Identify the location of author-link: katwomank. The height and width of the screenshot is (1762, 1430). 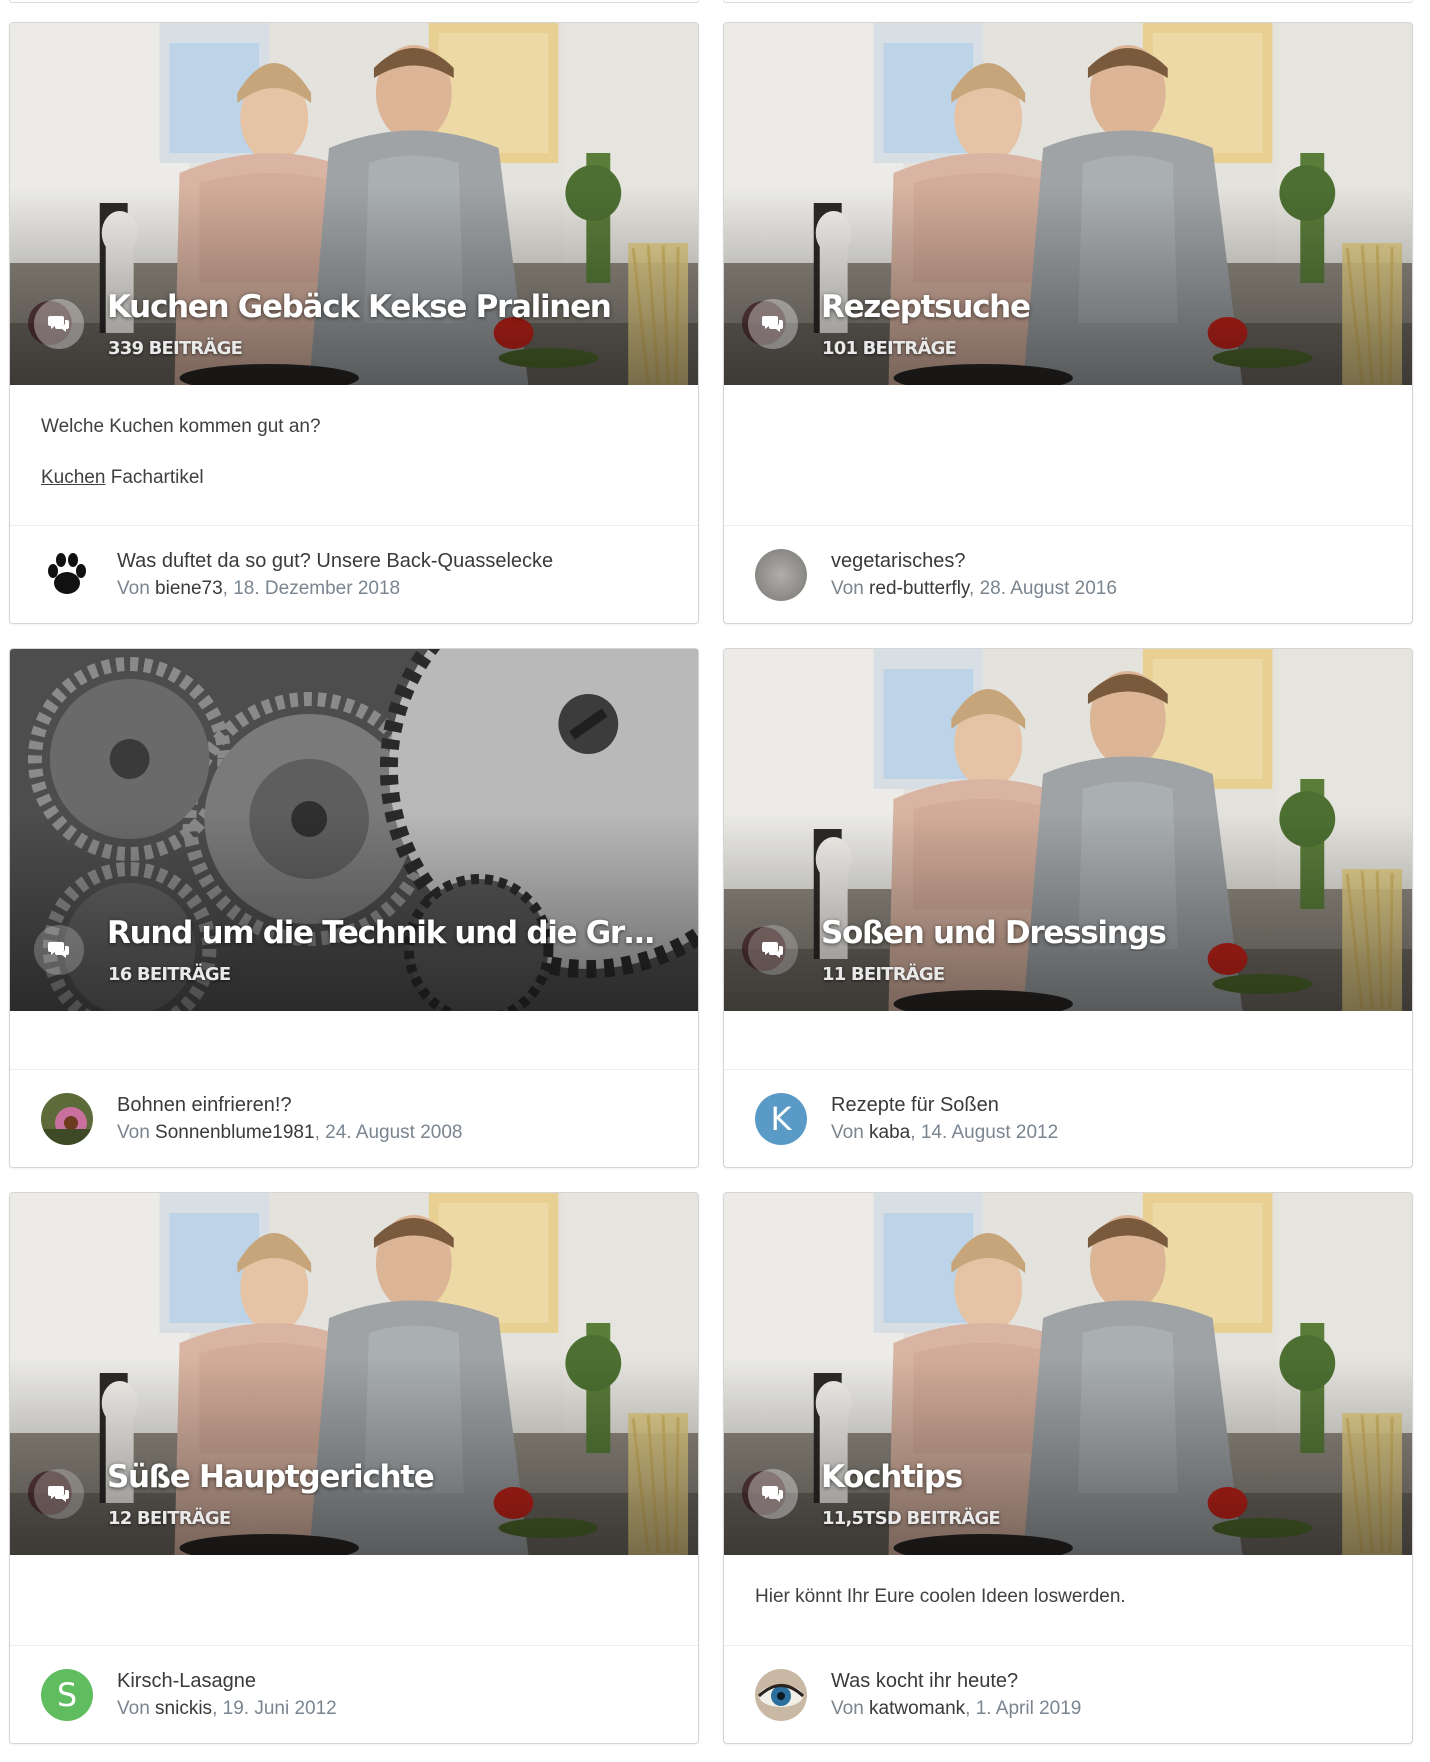
(917, 1708).